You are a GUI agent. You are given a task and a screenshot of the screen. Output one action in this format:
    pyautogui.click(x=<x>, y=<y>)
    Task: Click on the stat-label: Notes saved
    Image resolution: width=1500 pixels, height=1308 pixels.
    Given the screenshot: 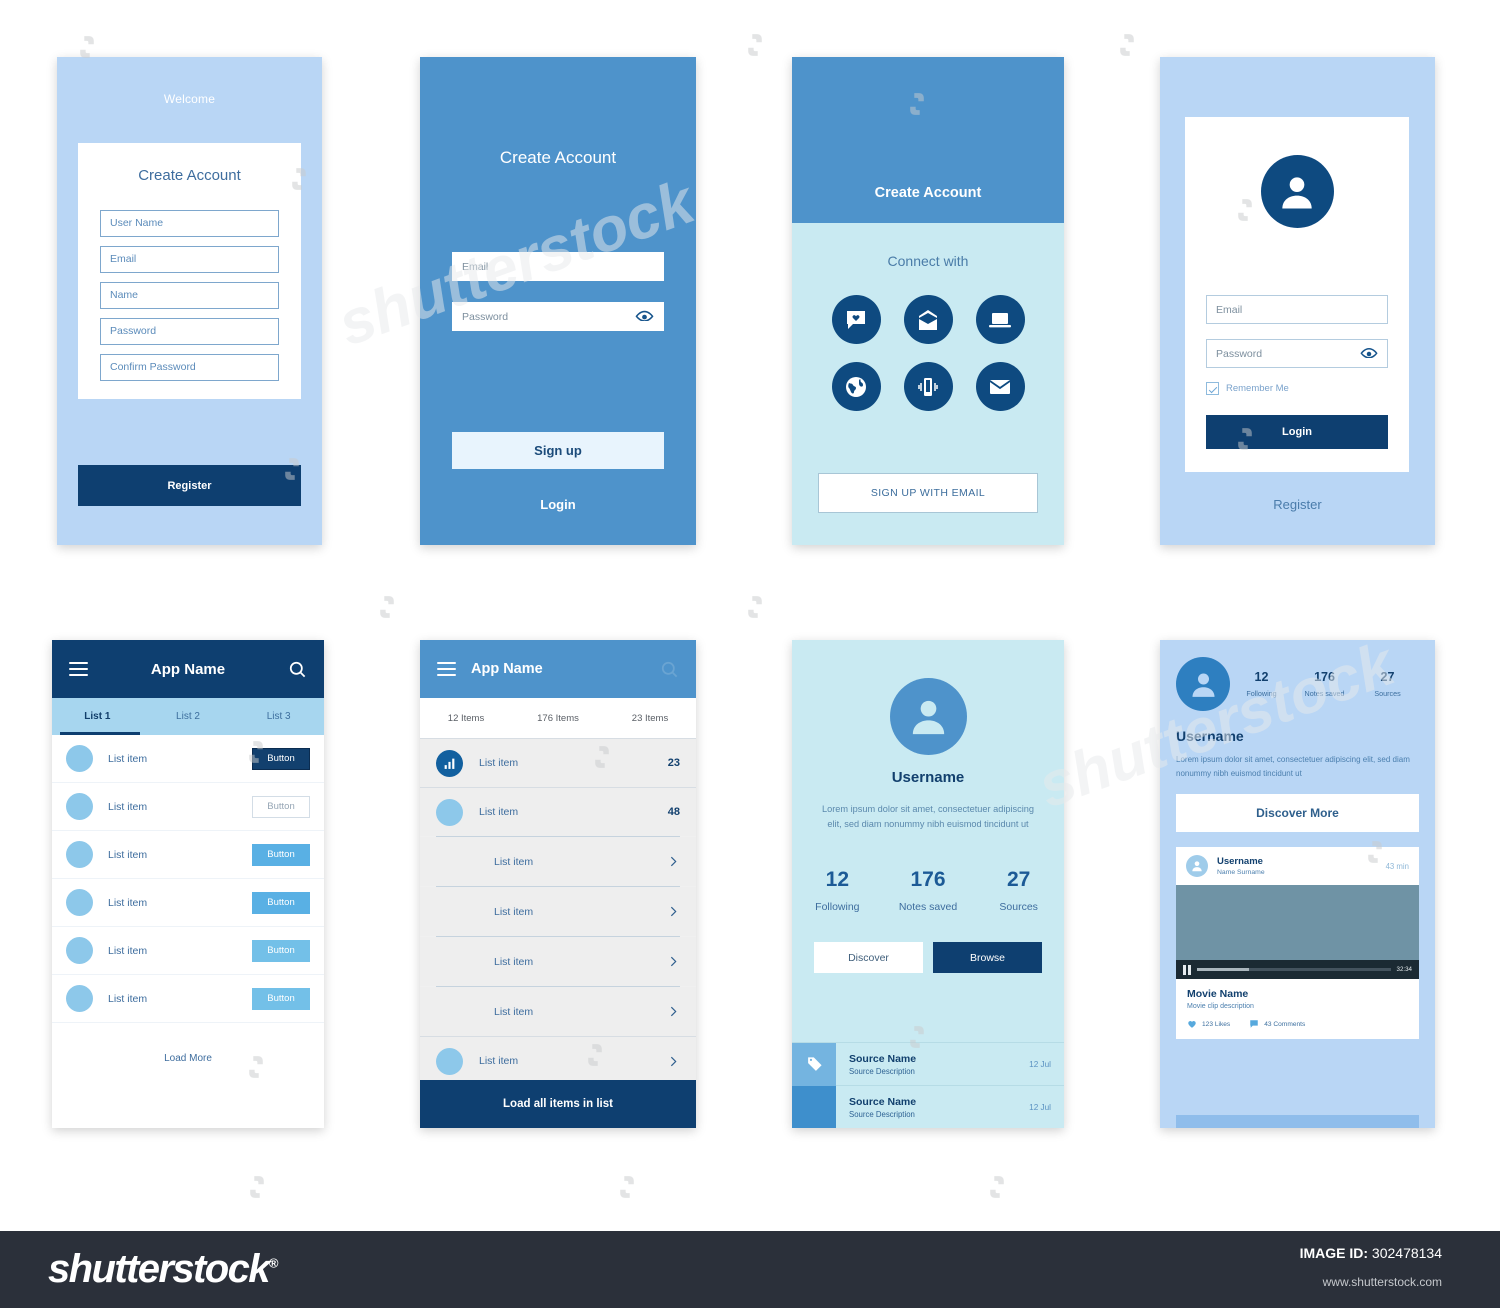 What is the action you would take?
    pyautogui.click(x=1324, y=693)
    